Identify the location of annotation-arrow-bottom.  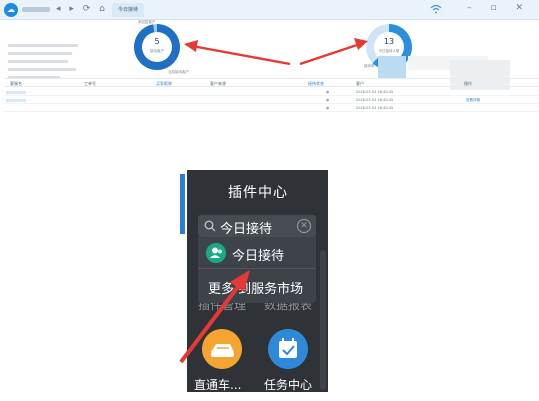
(214, 317).